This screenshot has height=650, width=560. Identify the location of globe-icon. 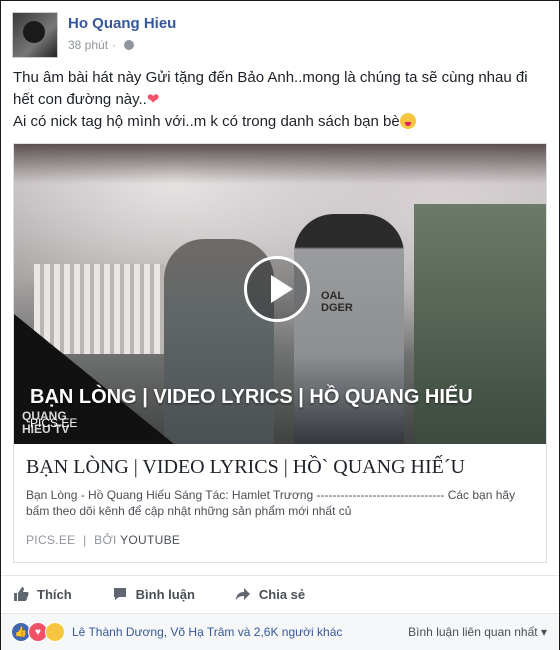
(129, 45).